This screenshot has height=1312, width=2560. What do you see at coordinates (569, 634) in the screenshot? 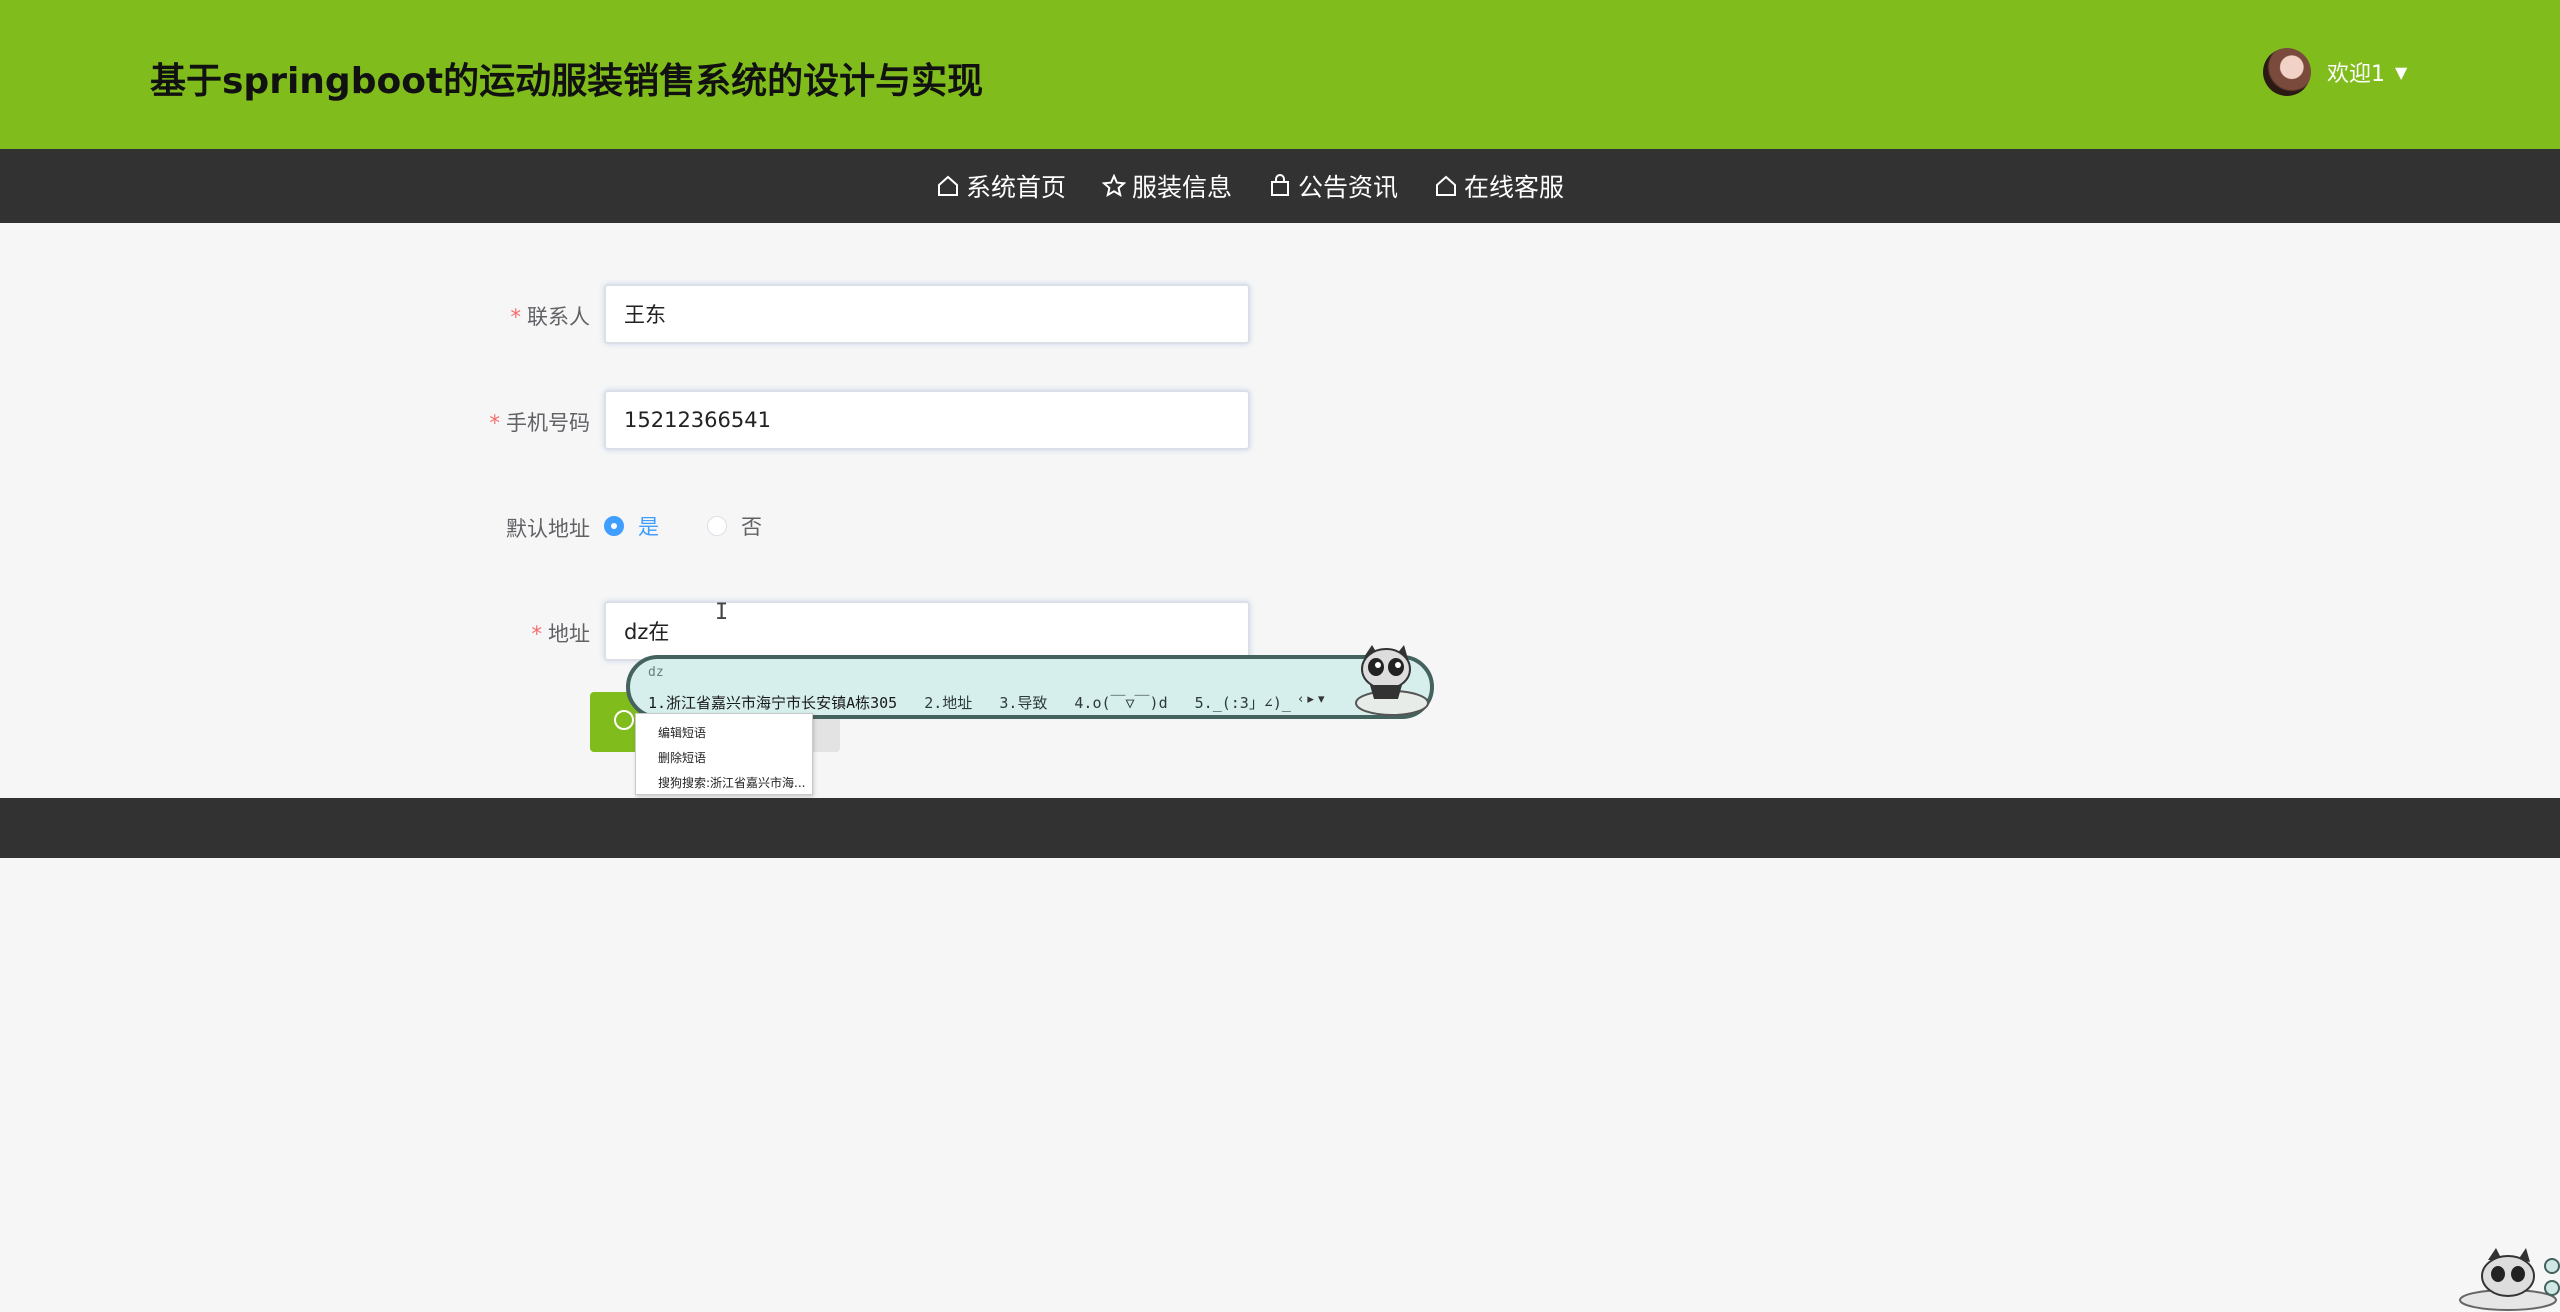
I see `address-label-text: 地址` at bounding box center [569, 634].